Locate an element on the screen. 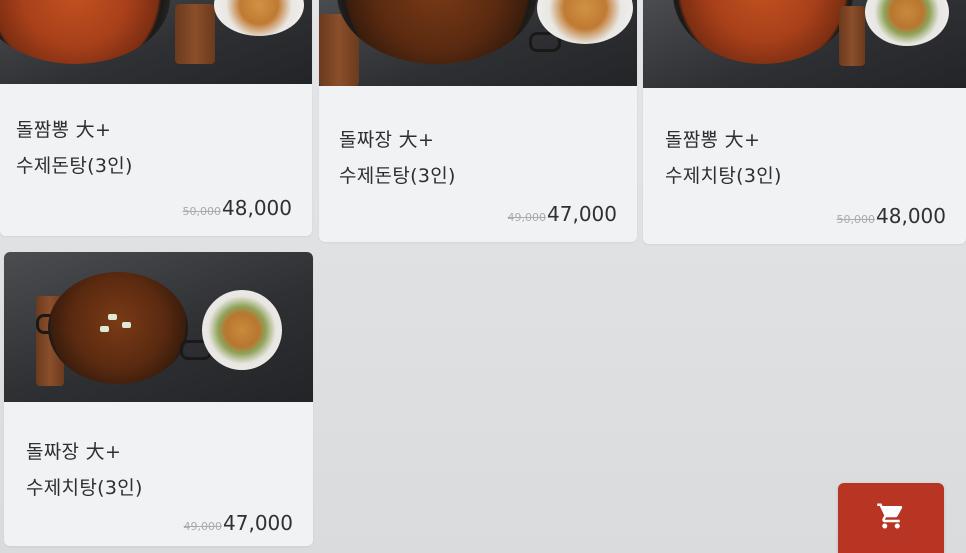  menu-item-card: 돌짜장 大+ 수제돈탕(3인) 49,000 47,000 is located at coordinates (478, 121).